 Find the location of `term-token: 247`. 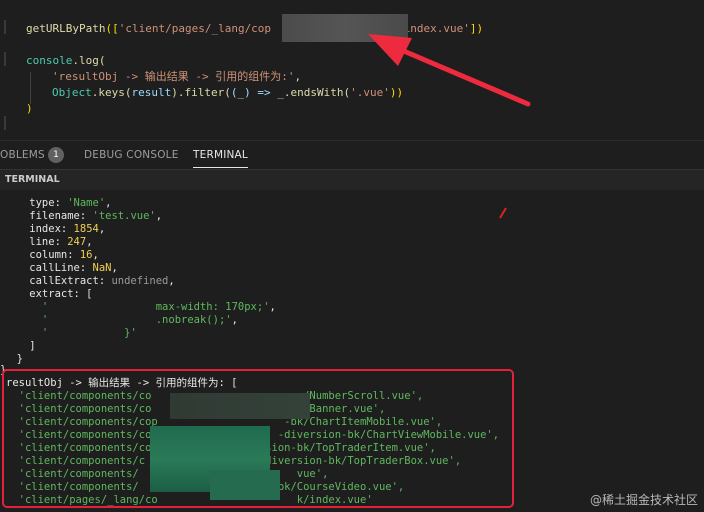

term-token: 247 is located at coordinates (77, 242).